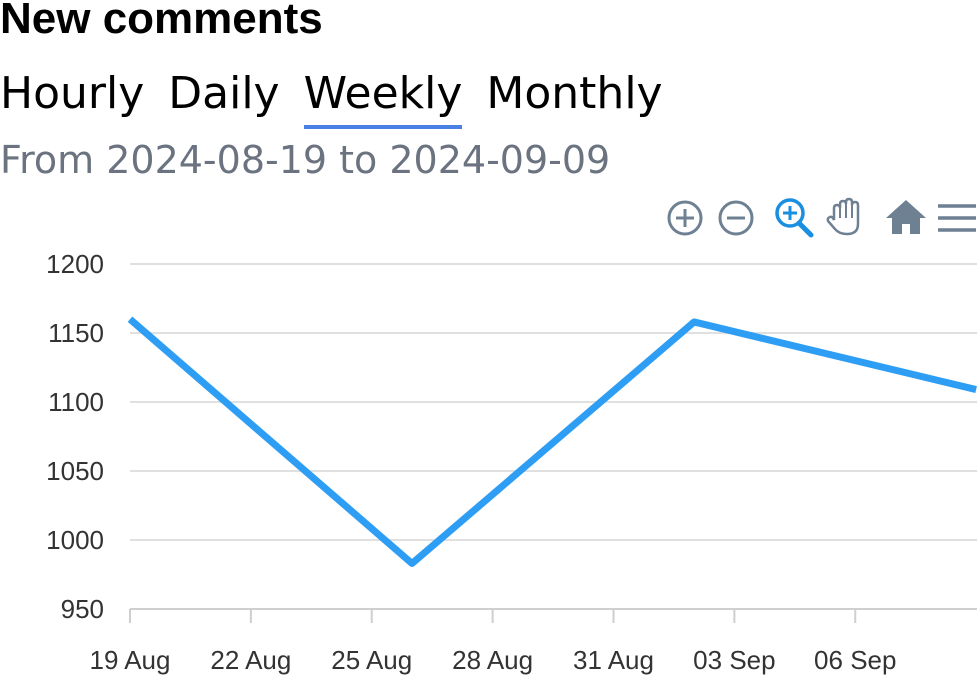 The height and width of the screenshot is (677, 977). What do you see at coordinates (76, 402) in the screenshot?
I see `y-tick-label: 1100` at bounding box center [76, 402].